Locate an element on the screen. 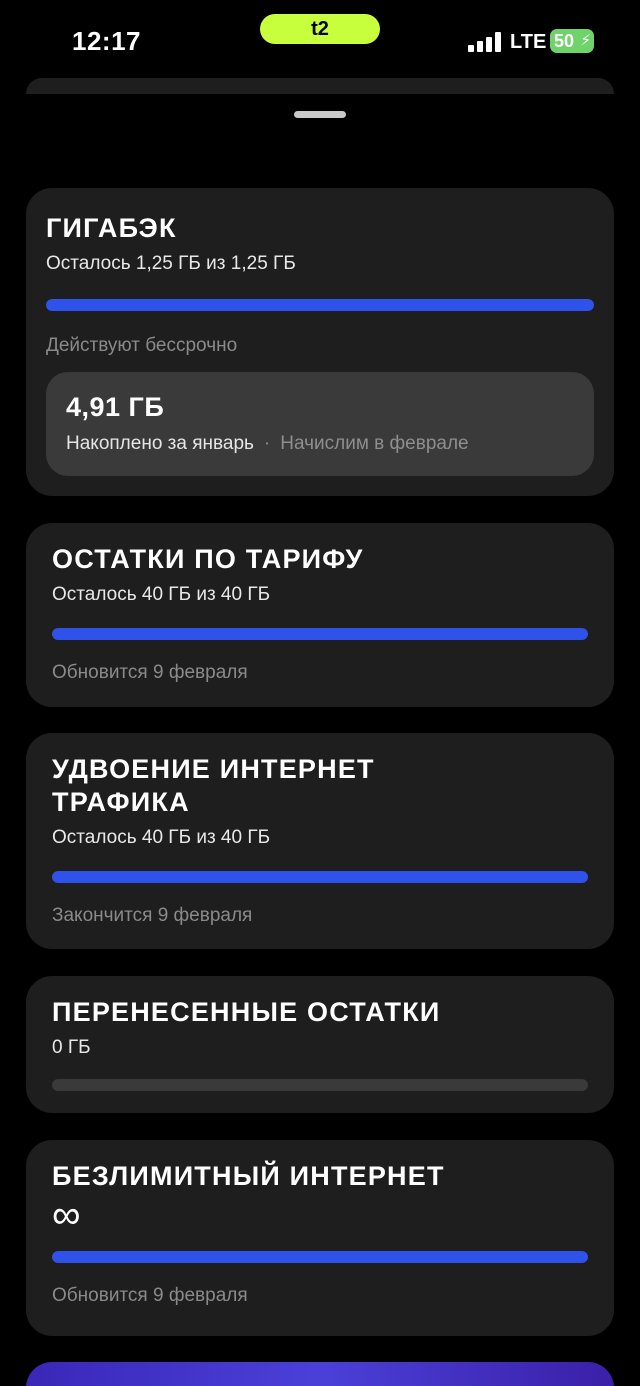  carried-over-card: ПЕРЕНЕСЕННЫЕ ОСТАТКИ 0 ГБ is located at coordinates (320, 1044).